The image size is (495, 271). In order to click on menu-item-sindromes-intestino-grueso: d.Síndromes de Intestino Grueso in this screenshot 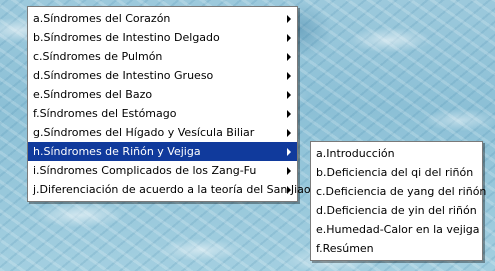, I will do `click(162, 75)`.